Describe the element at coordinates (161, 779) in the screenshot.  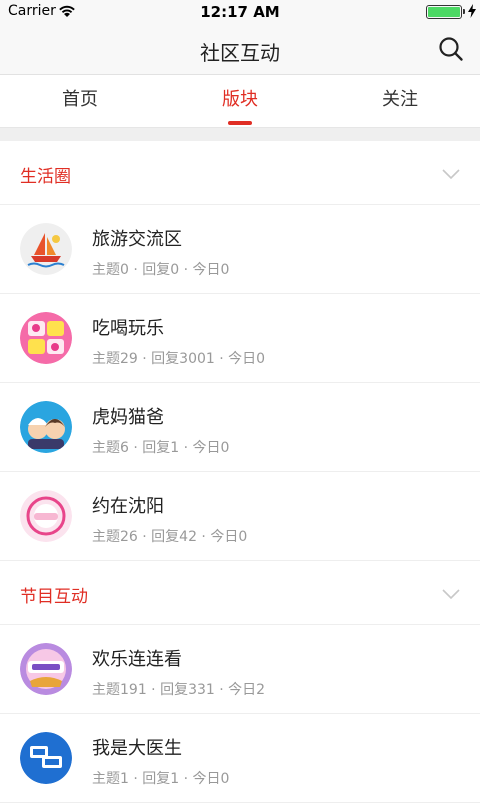
I see `board-stats: 主题1 · 回复1 · 今日0` at that location.